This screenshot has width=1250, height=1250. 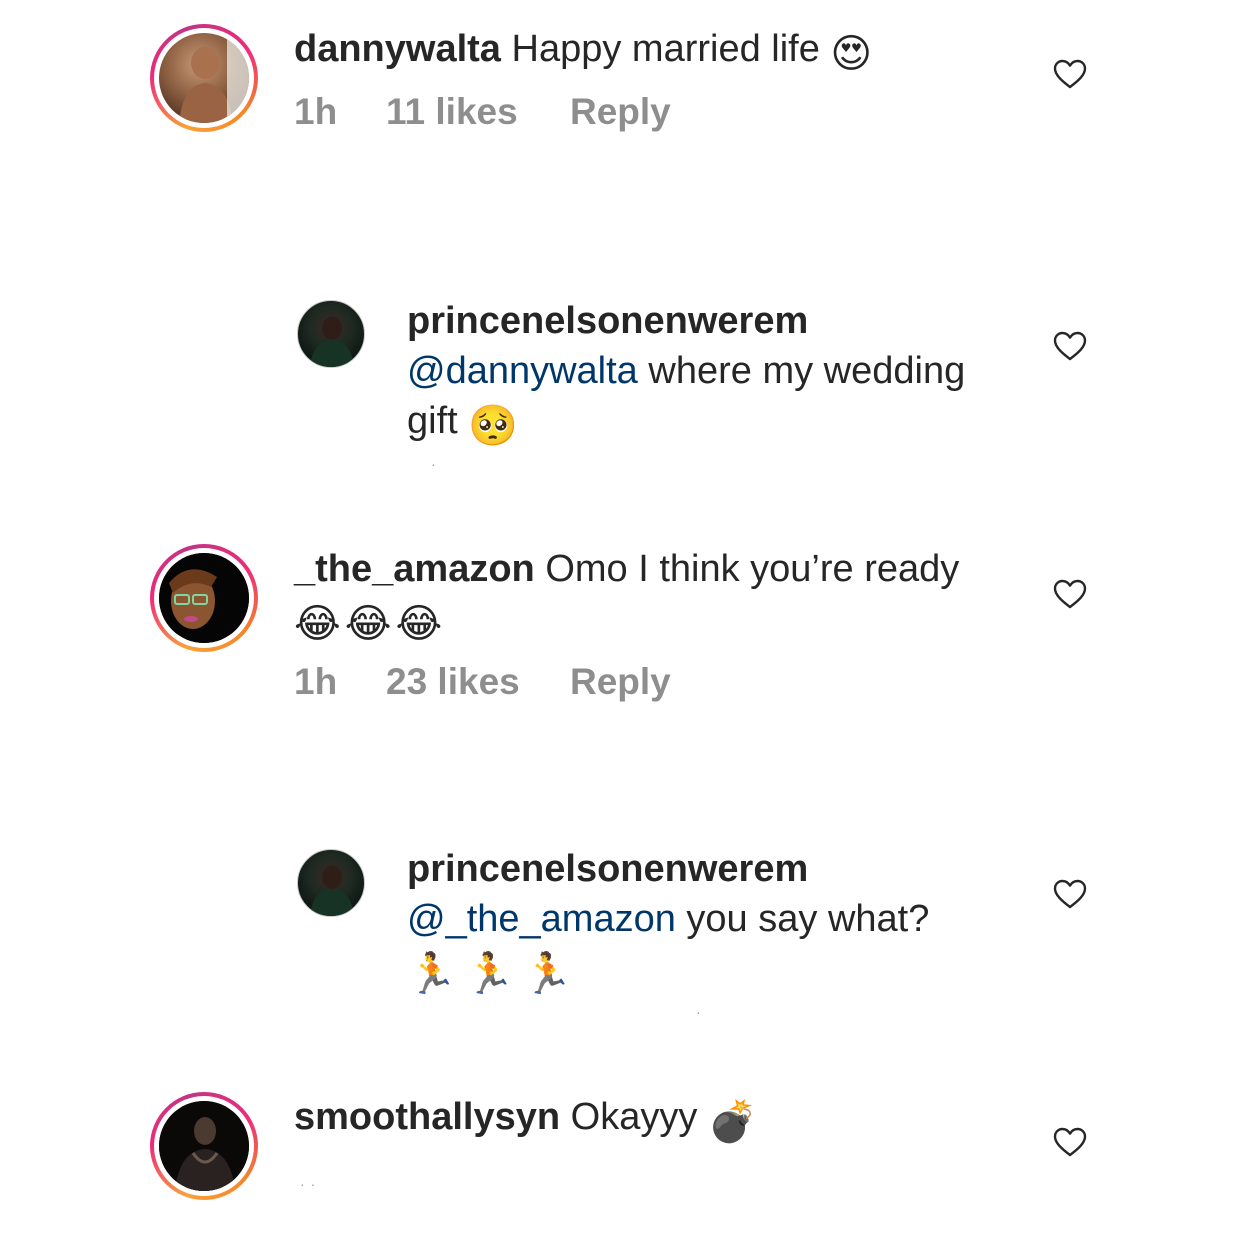 I want to click on comment-text: dannywalta Happy married life 😍, so click(x=583, y=49).